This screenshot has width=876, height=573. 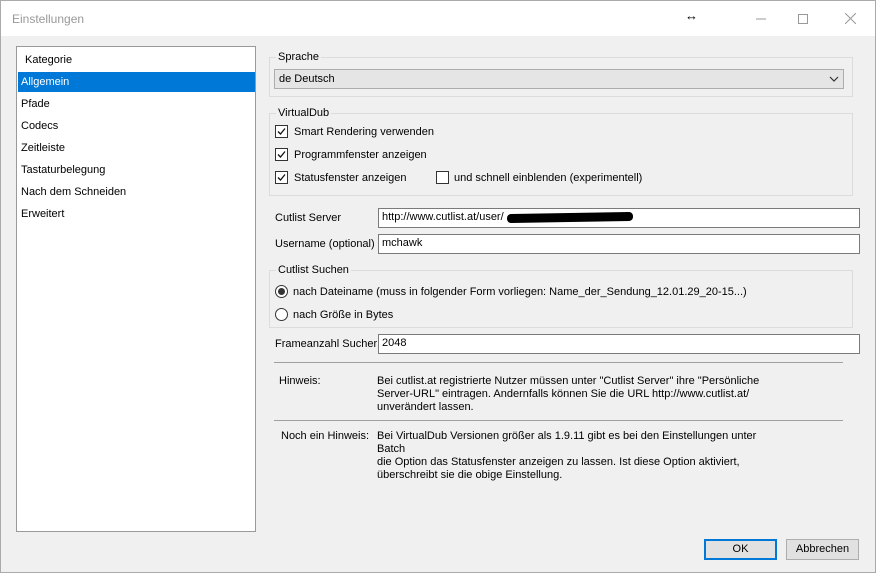 I want to click on virtualdub-group-label: VirtualDub, so click(x=304, y=113).